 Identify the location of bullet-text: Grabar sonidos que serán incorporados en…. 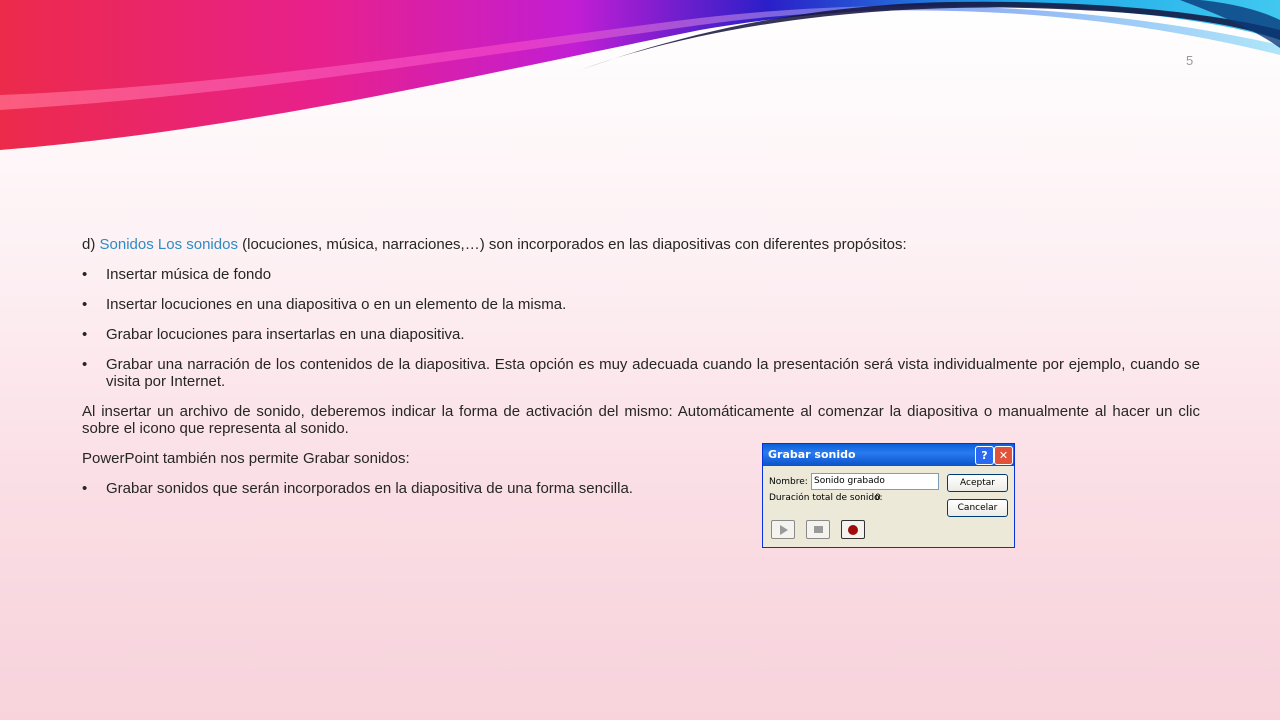
(369, 488).